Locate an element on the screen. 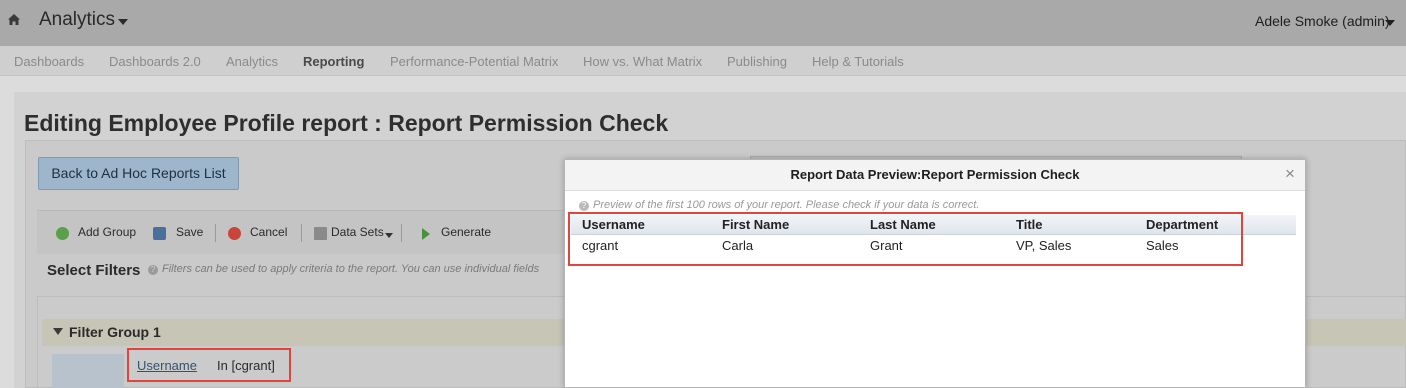 This screenshot has height=388, width=1406. cancel-button: Cancel is located at coordinates (268, 232).